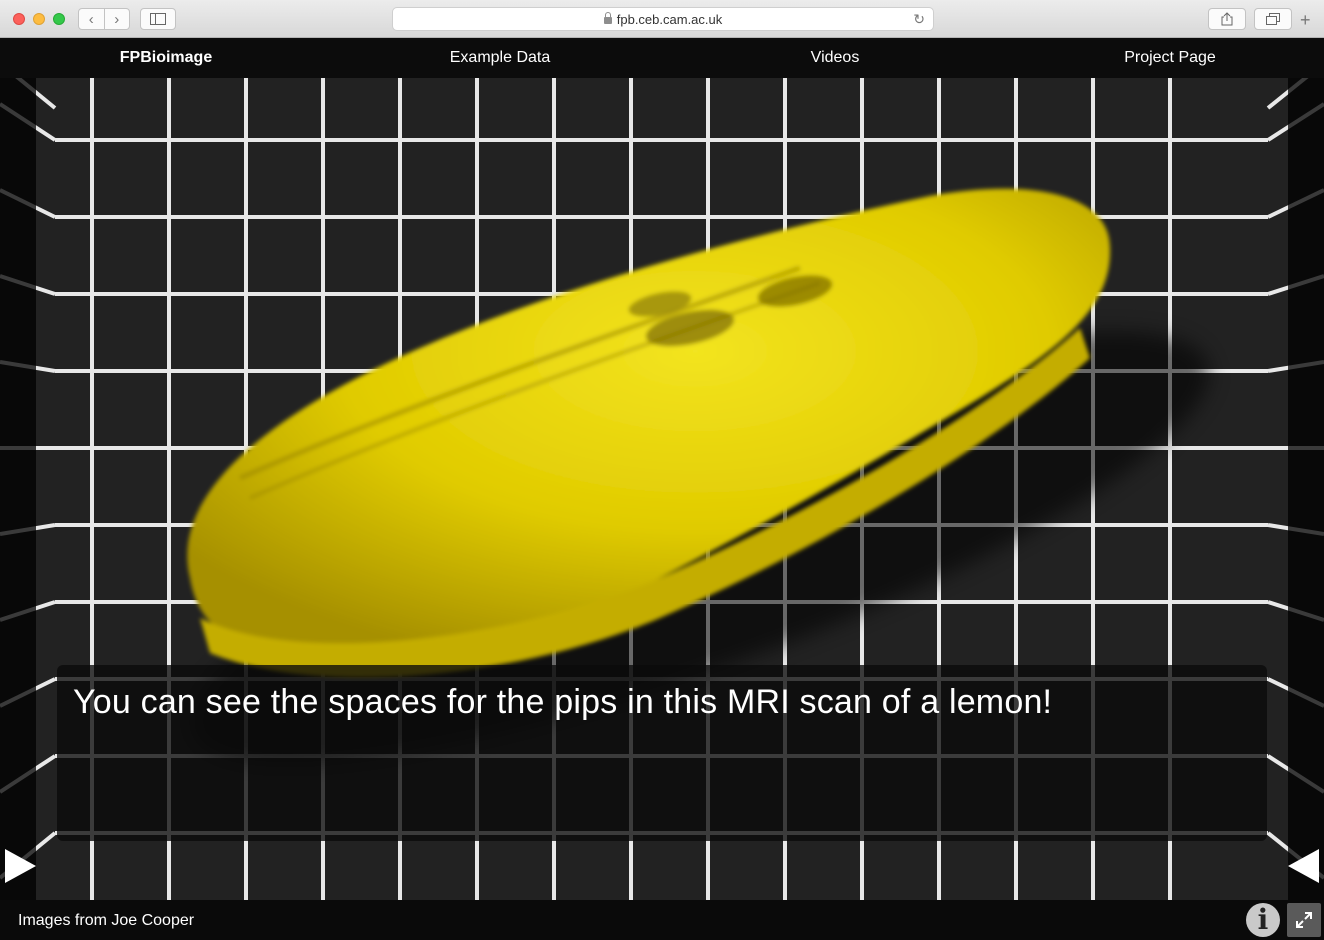 This screenshot has width=1324, height=940. What do you see at coordinates (500, 58) in the screenshot?
I see `nav-example-data: Example Data` at bounding box center [500, 58].